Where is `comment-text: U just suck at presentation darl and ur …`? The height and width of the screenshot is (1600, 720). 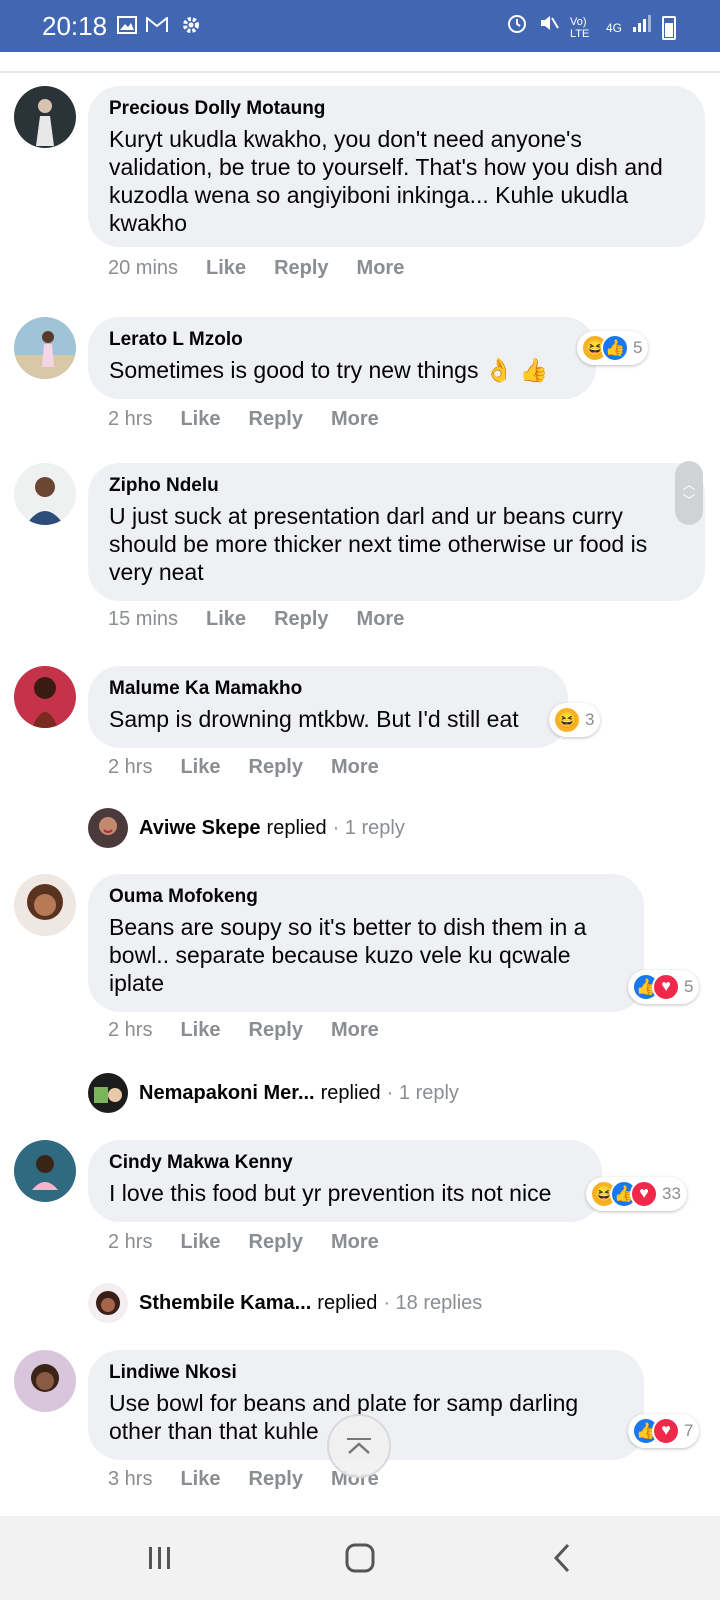 comment-text: U just suck at presentation darl and ur … is located at coordinates (378, 544).